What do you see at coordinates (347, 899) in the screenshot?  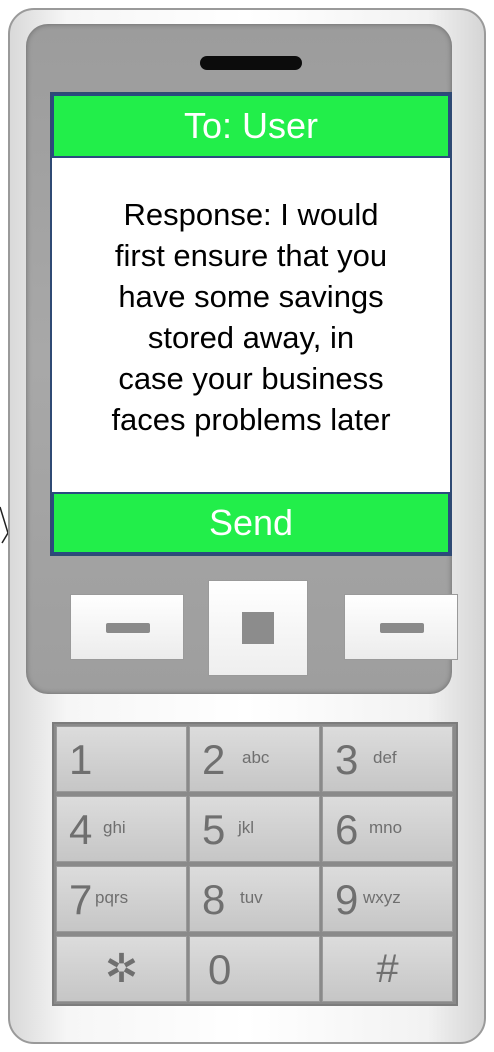 I see `key-digit: 9` at bounding box center [347, 899].